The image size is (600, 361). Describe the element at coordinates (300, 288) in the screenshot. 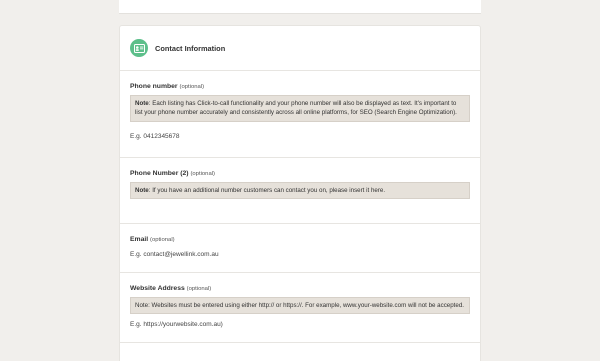

I see `website-address-label: Website Address (optional)` at that location.